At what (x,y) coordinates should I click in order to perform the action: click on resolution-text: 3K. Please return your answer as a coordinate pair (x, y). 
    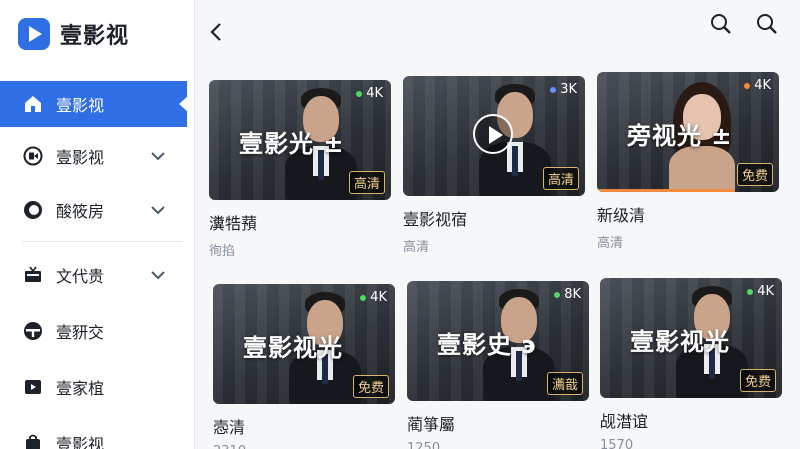
    Looking at the image, I should click on (568, 89).